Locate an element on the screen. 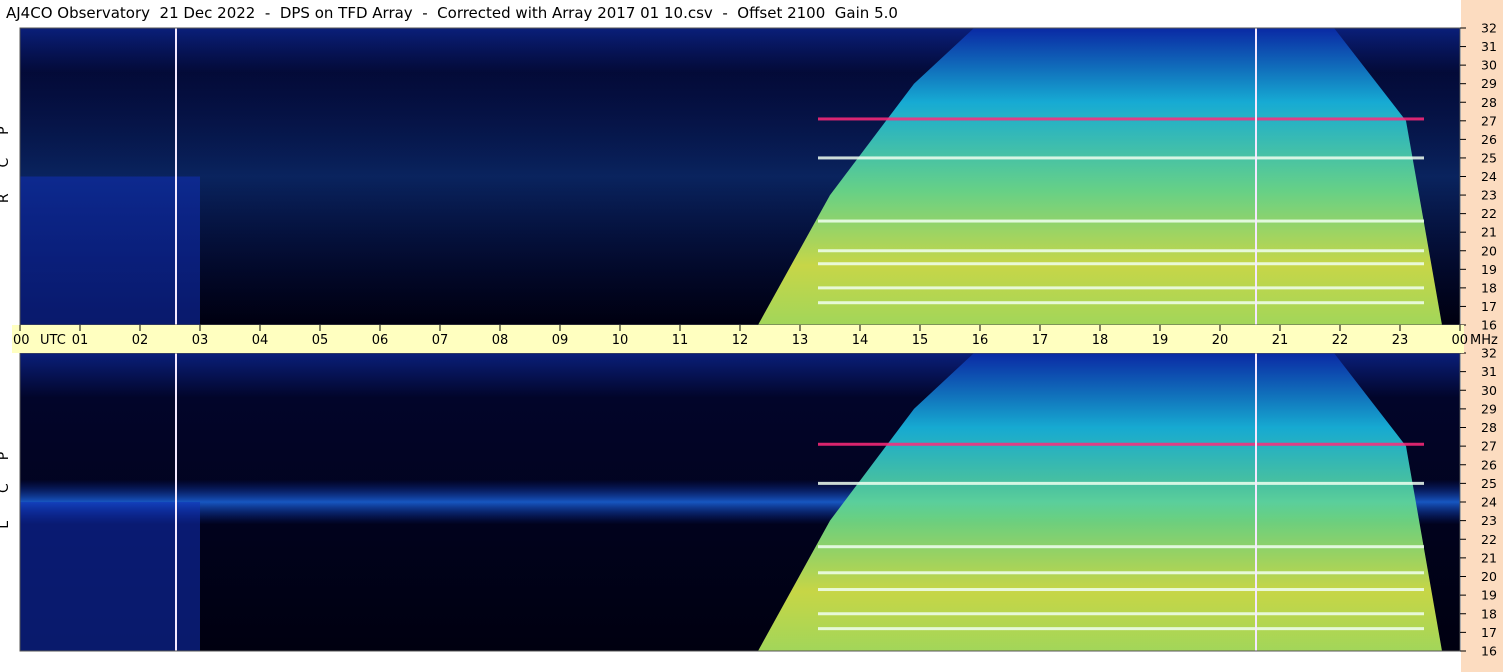  time-tick-label: 01 is located at coordinates (80, 340).